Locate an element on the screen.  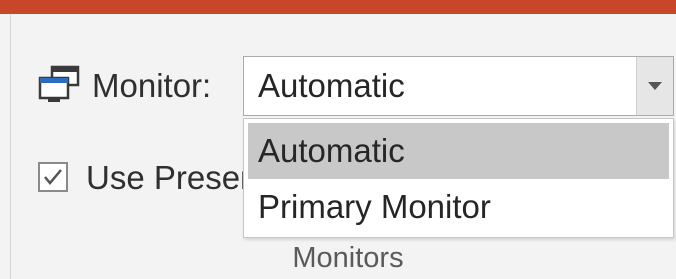
presenter-view-checkbox is located at coordinates (53, 177).